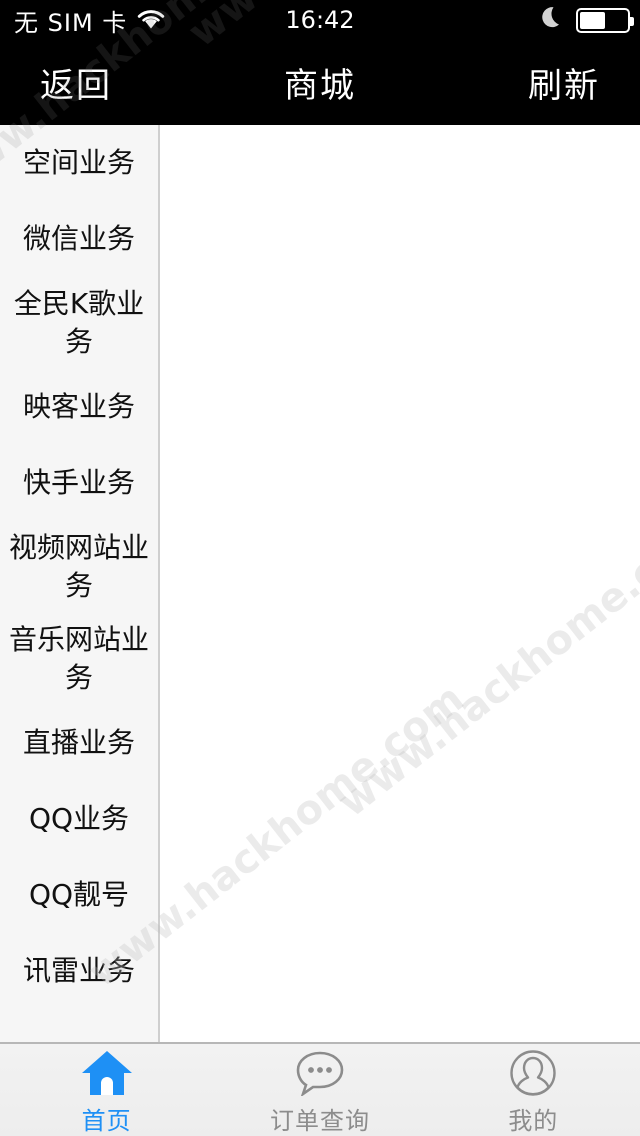 This screenshot has height=1136, width=640. I want to click on sidebar-item: QQ靓号, so click(79, 895).